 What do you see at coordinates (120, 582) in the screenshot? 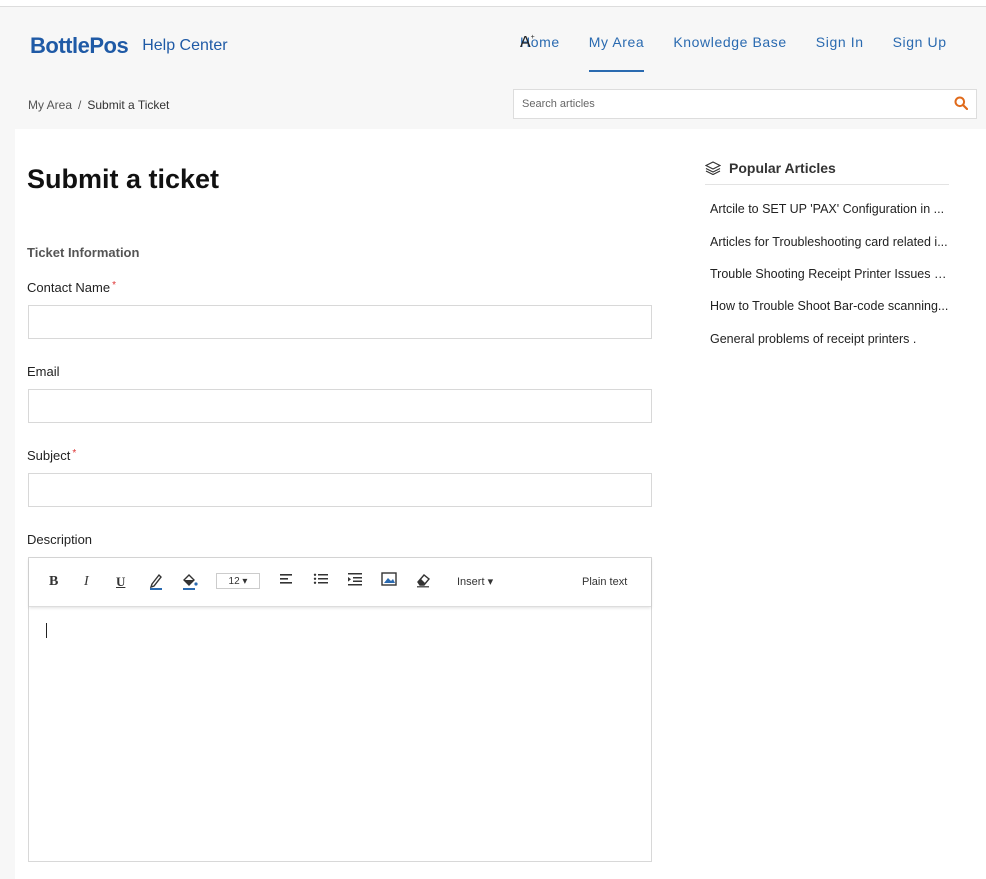
I see `underline-button: U` at bounding box center [120, 582].